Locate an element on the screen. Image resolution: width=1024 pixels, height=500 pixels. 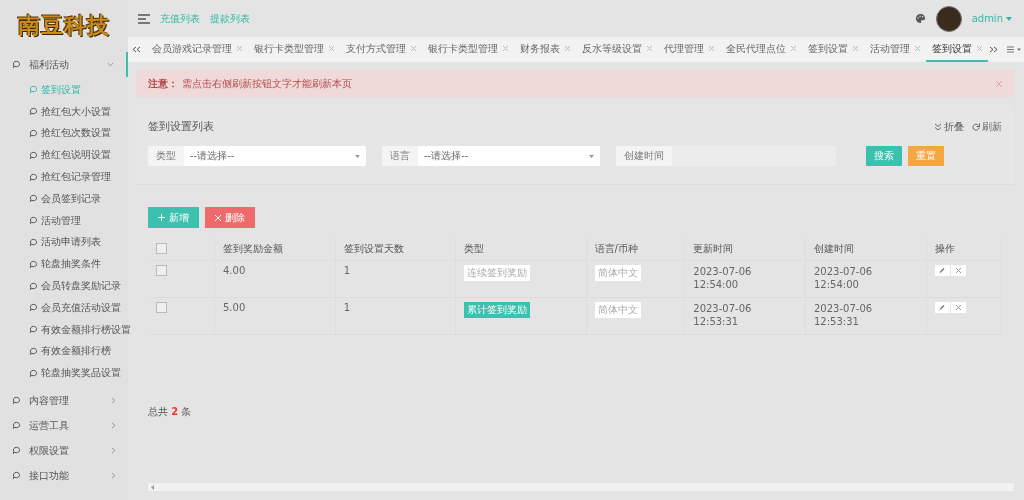
total-count: 总共 2 条 is located at coordinates (170, 412).